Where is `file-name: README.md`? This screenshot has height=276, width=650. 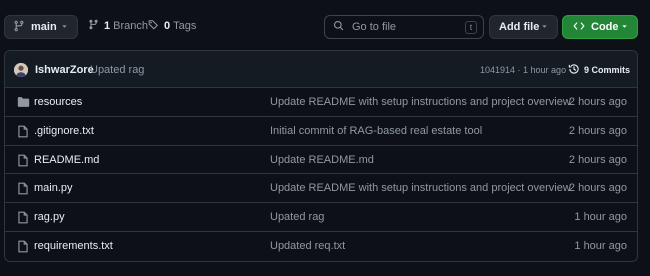 file-name: README.md is located at coordinates (66, 160).